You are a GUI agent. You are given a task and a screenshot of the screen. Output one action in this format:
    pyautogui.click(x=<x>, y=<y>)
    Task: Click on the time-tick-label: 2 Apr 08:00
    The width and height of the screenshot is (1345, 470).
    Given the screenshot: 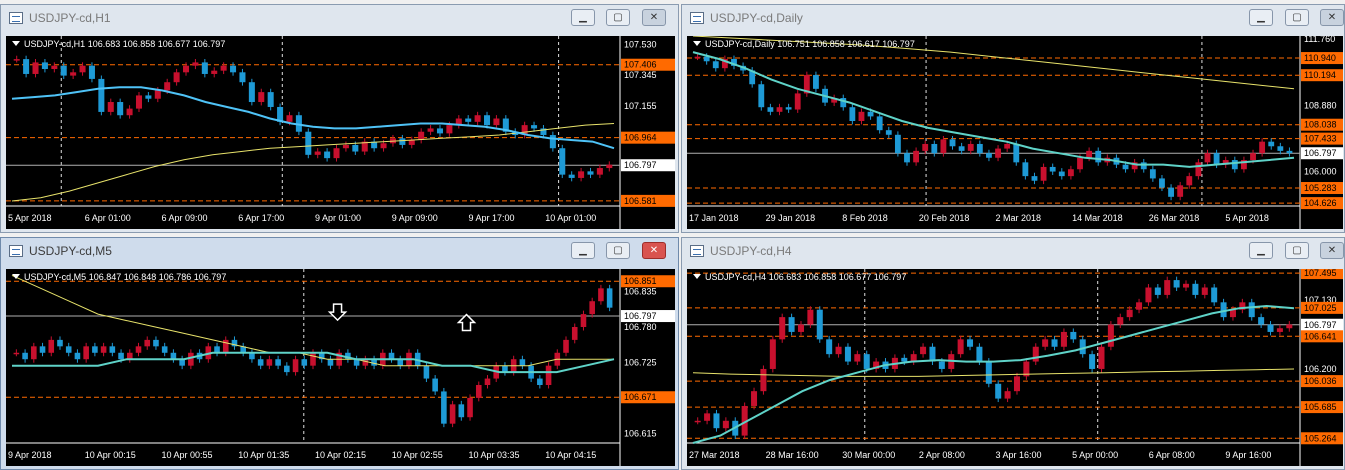 What is the action you would take?
    pyautogui.click(x=942, y=455)
    